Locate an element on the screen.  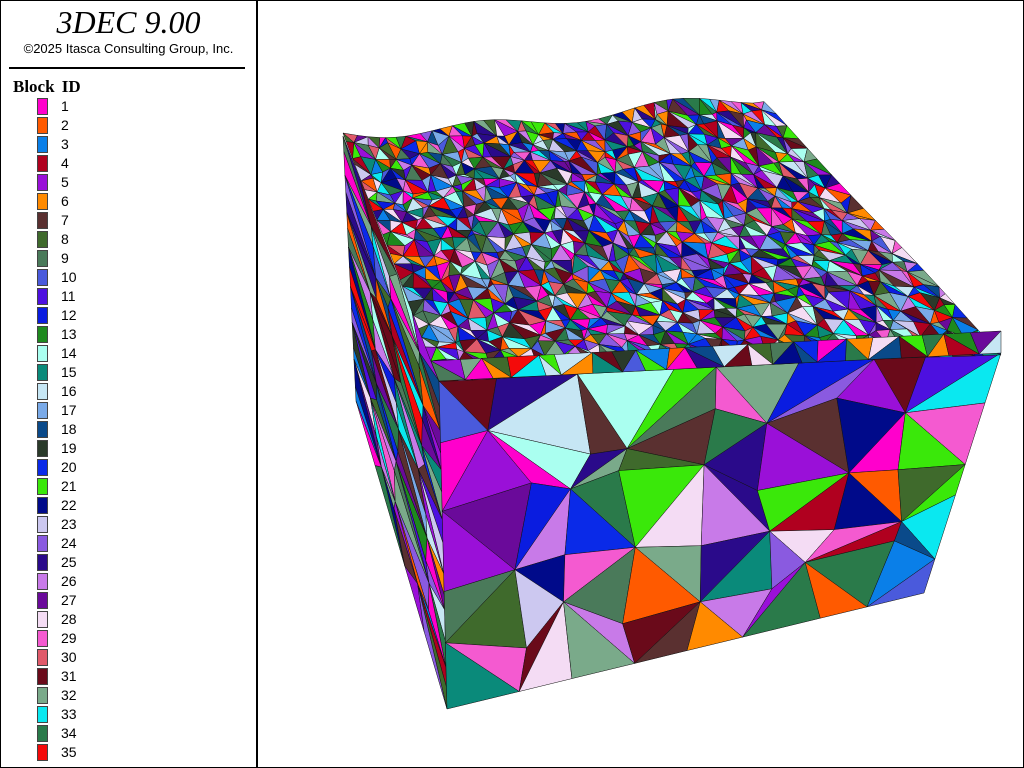
legend-label: 32 is located at coordinates (69, 695).